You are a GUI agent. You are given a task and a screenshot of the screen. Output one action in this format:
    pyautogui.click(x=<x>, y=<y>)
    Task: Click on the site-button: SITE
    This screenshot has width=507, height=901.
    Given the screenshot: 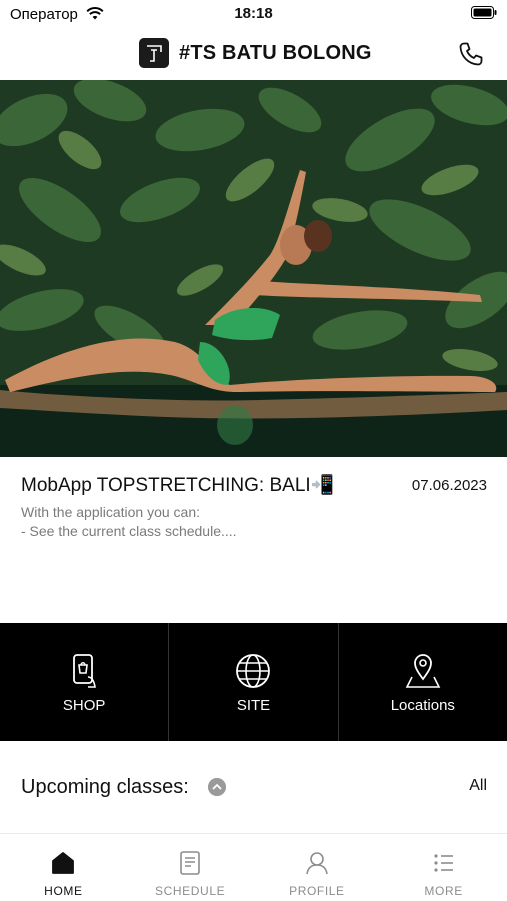 What is the action you would take?
    pyautogui.click(x=254, y=682)
    